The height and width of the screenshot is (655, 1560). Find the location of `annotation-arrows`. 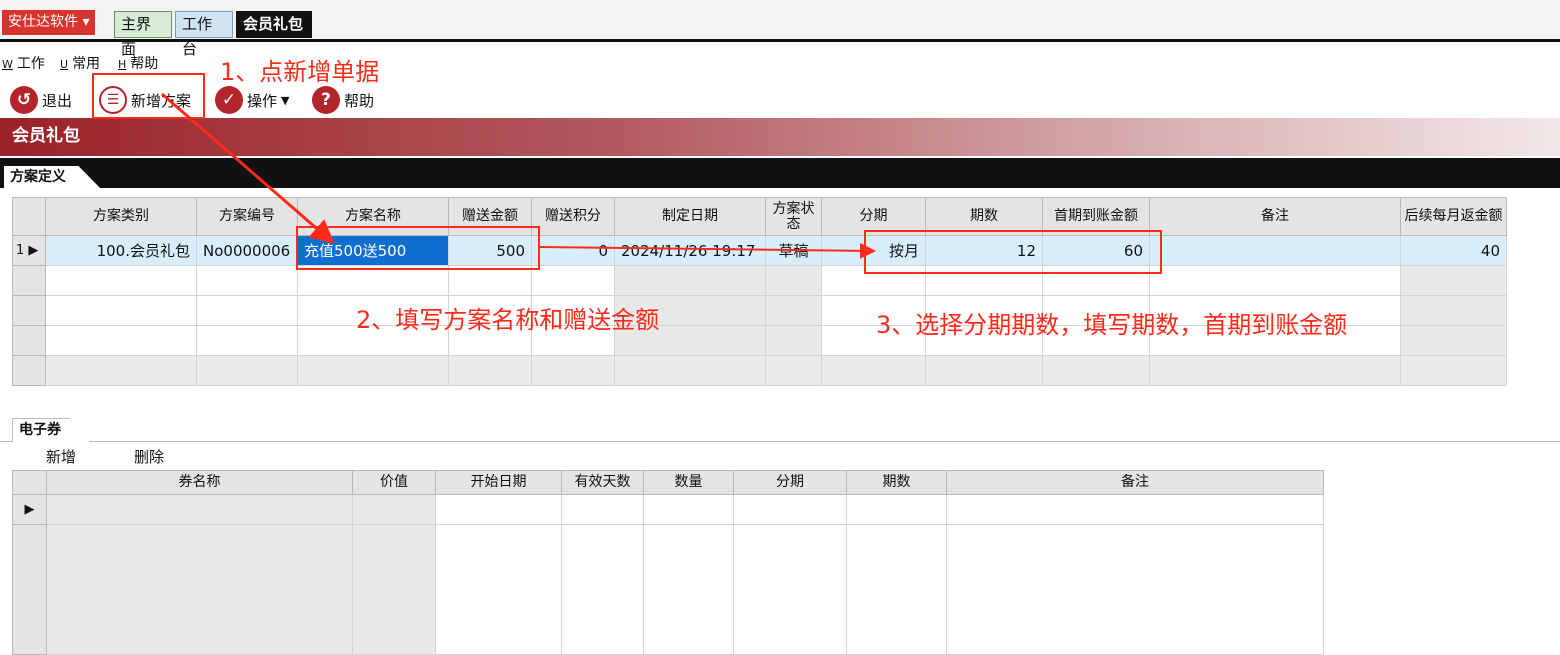

annotation-arrows is located at coordinates (518, 175).